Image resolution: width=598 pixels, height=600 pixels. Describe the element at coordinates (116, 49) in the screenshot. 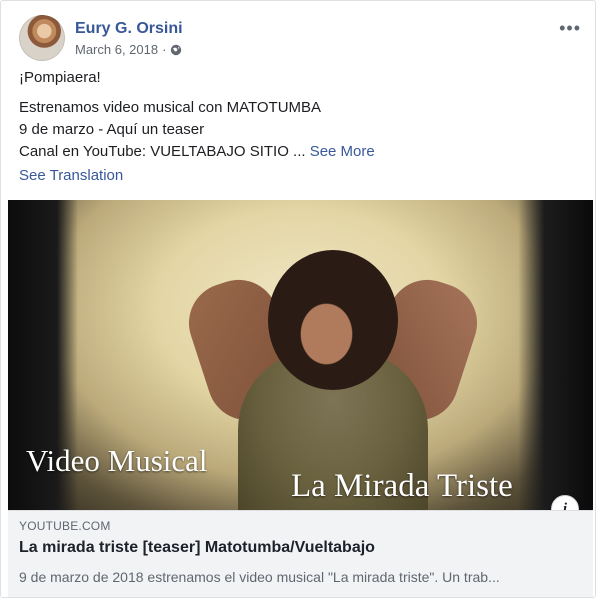

I see `post-date: March 6, 2018` at that location.